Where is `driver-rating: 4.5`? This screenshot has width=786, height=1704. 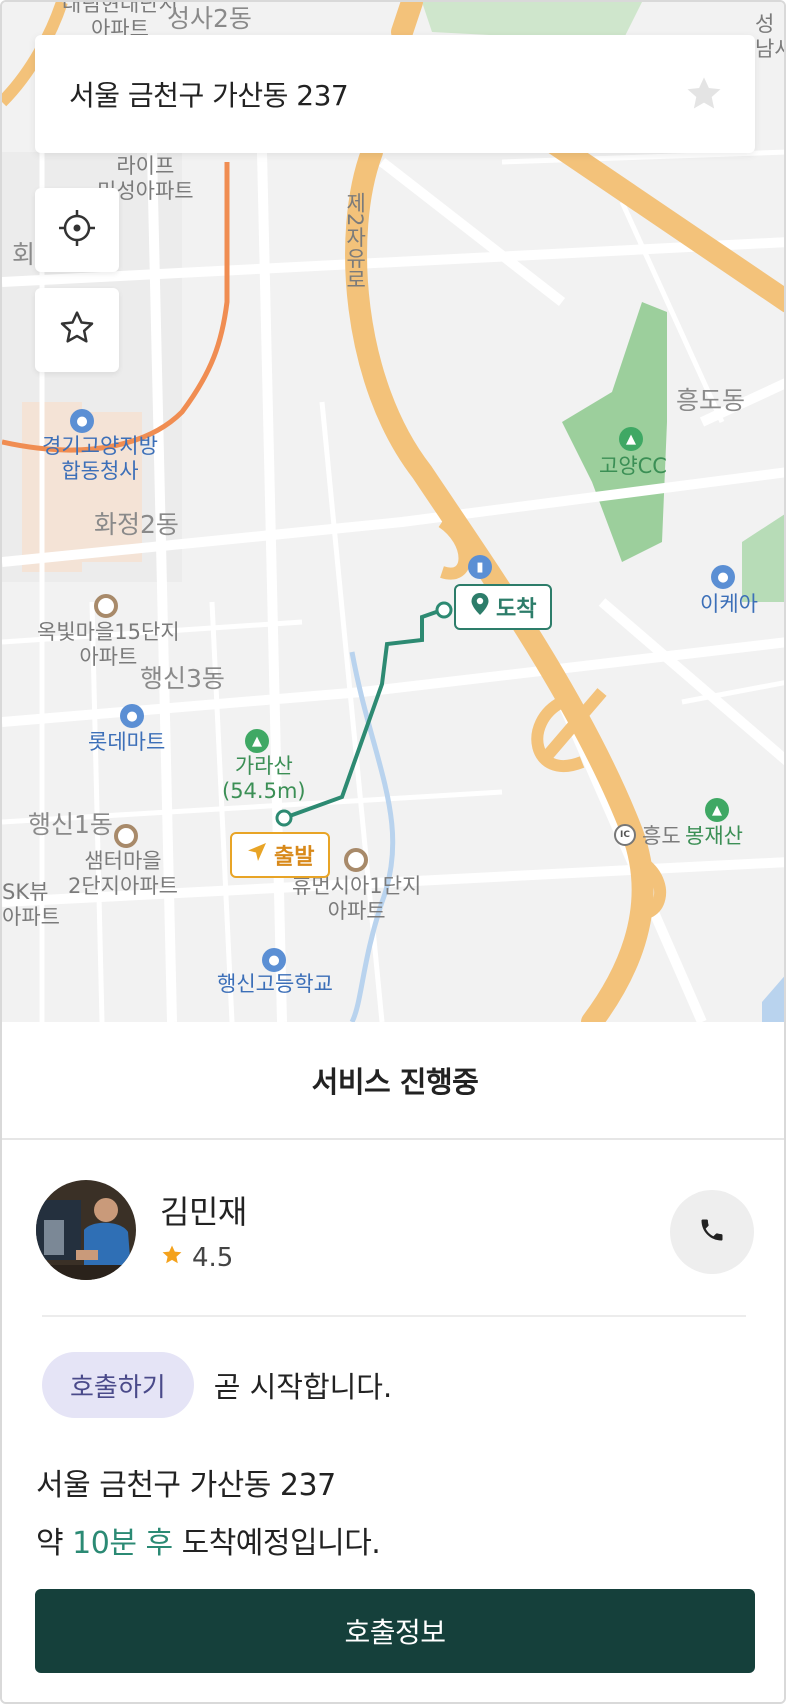 driver-rating: 4.5 is located at coordinates (203, 1258).